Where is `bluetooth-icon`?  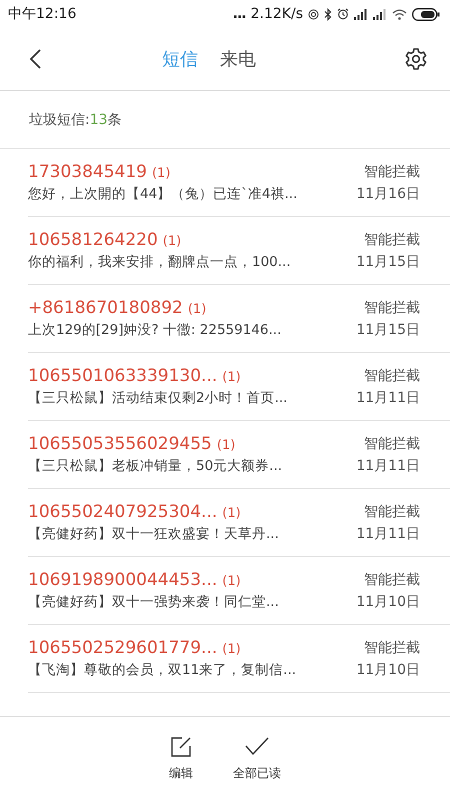 bluetooth-icon is located at coordinates (328, 14).